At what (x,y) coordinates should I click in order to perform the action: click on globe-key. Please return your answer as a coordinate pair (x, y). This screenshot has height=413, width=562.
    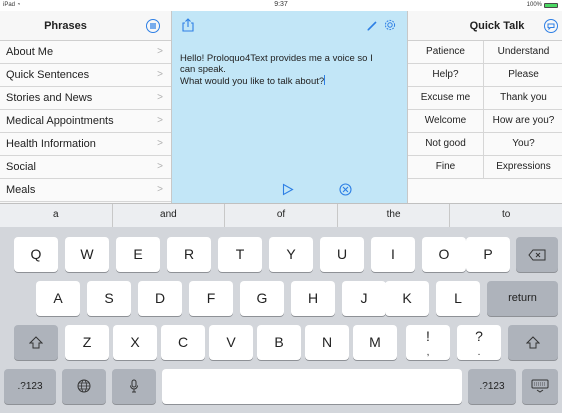
    Looking at the image, I should click on (84, 386).